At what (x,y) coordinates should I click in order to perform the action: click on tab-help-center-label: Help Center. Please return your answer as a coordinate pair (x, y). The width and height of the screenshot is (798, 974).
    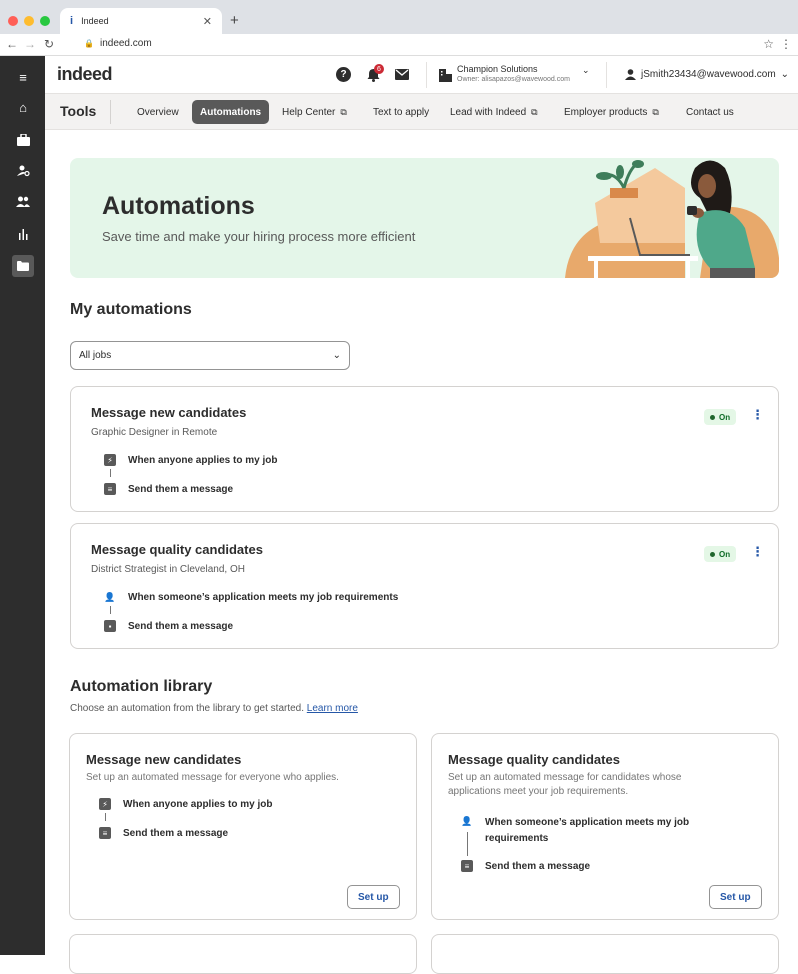
    Looking at the image, I should click on (309, 112).